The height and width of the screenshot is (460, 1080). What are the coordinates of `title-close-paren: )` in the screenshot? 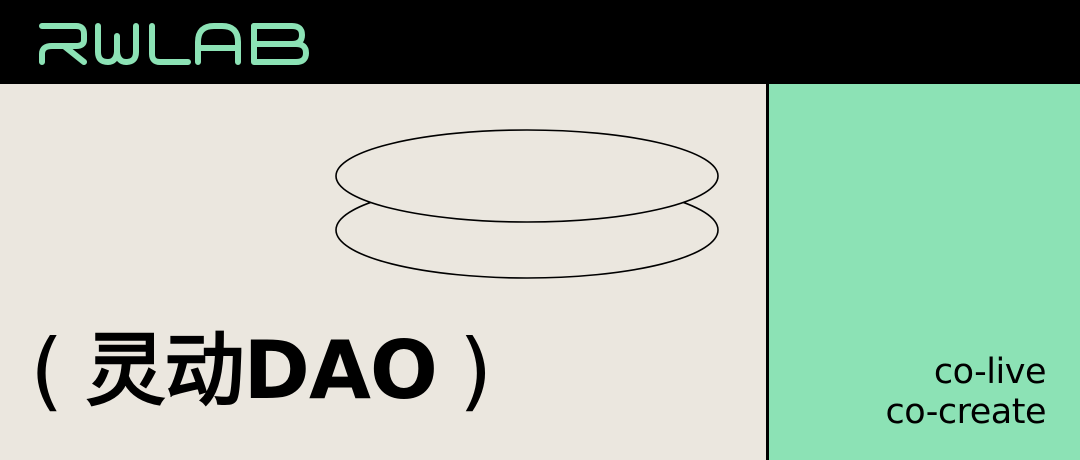 It's located at (475, 371).